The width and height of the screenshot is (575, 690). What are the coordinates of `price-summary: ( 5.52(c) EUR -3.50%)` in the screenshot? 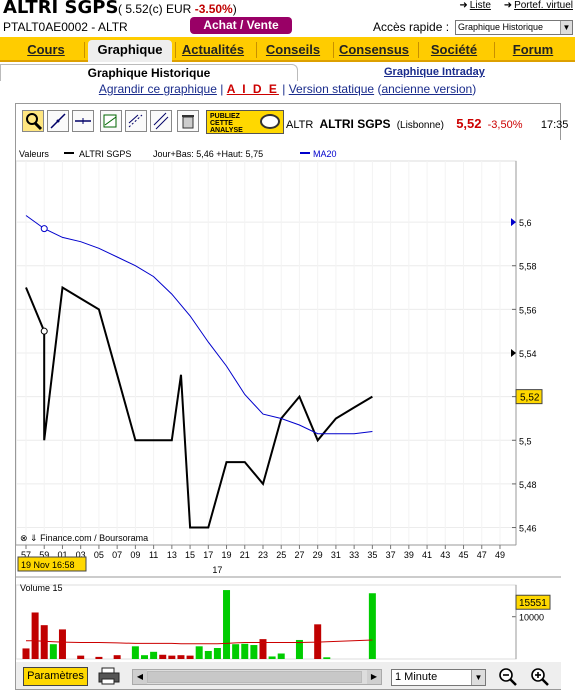 It's located at (177, 9).